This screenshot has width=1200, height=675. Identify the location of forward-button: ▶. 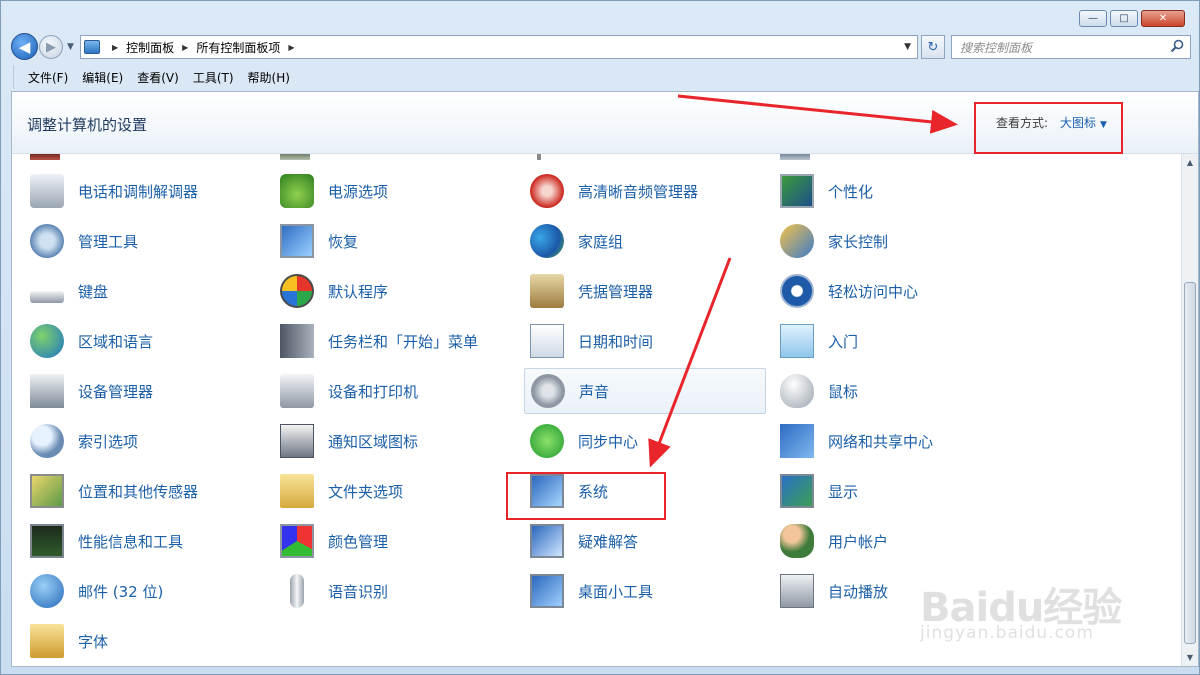
(51, 47).